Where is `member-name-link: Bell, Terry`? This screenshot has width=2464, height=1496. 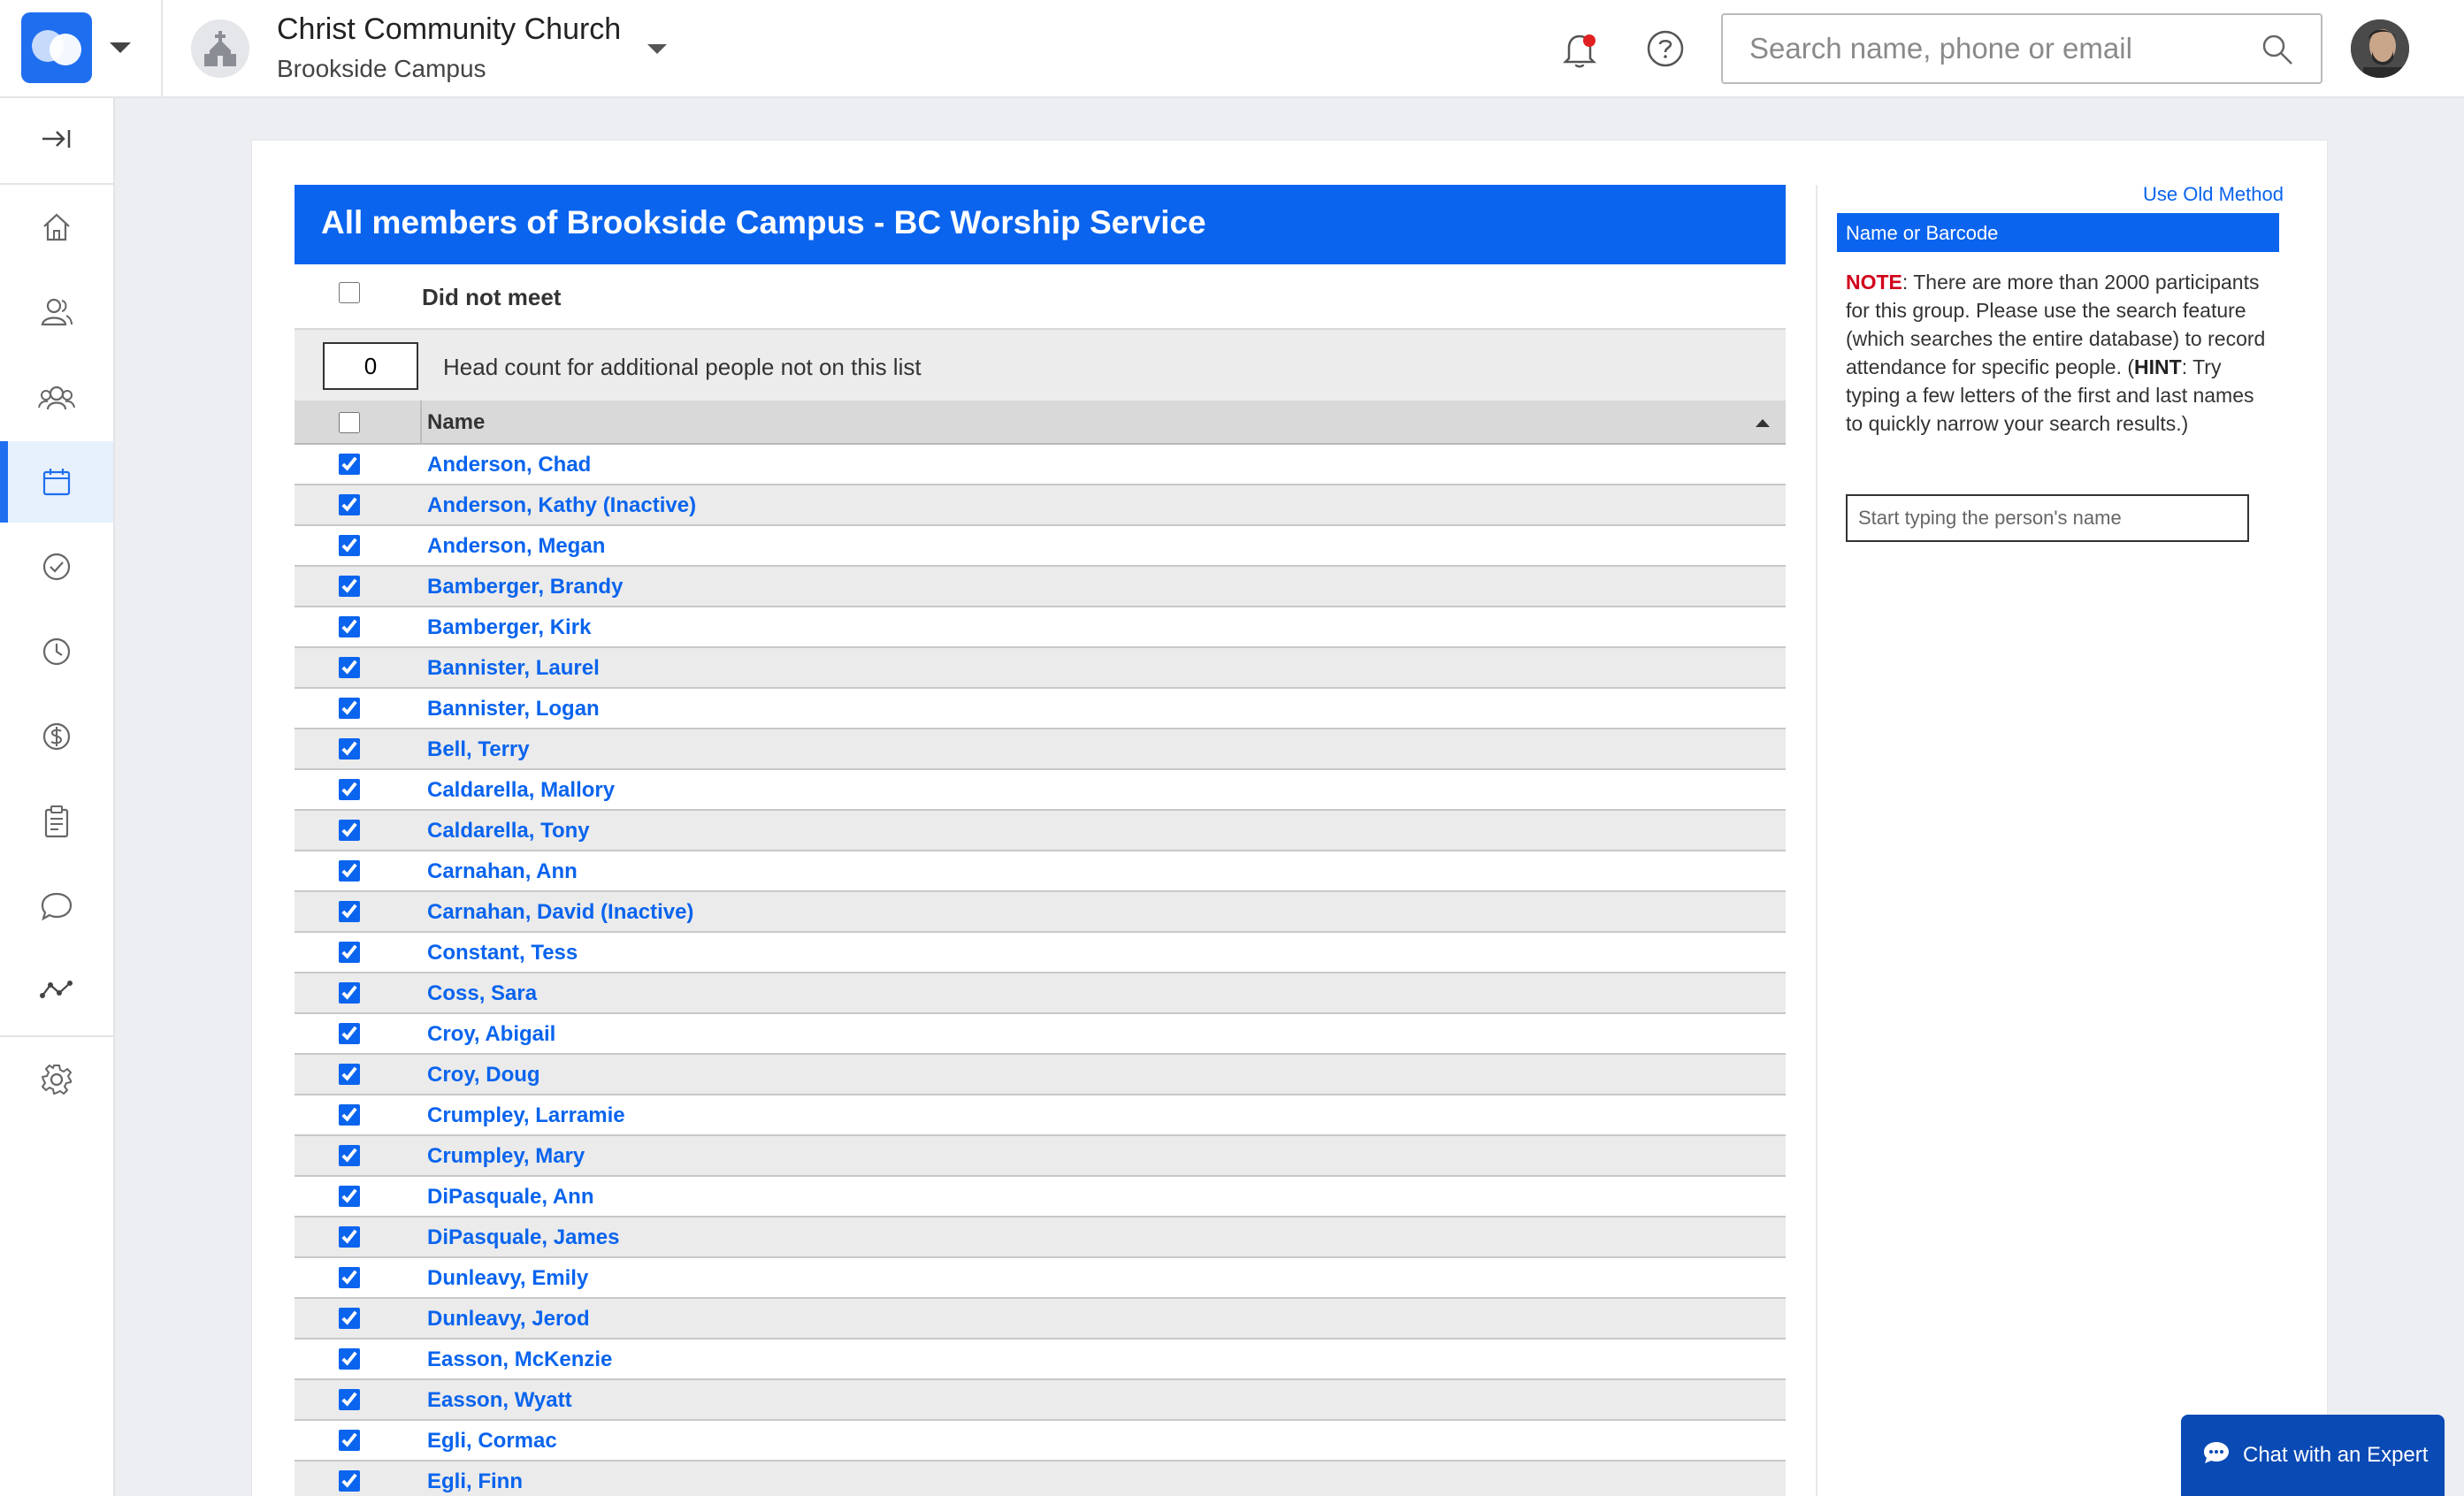 member-name-link: Bell, Terry is located at coordinates (479, 750).